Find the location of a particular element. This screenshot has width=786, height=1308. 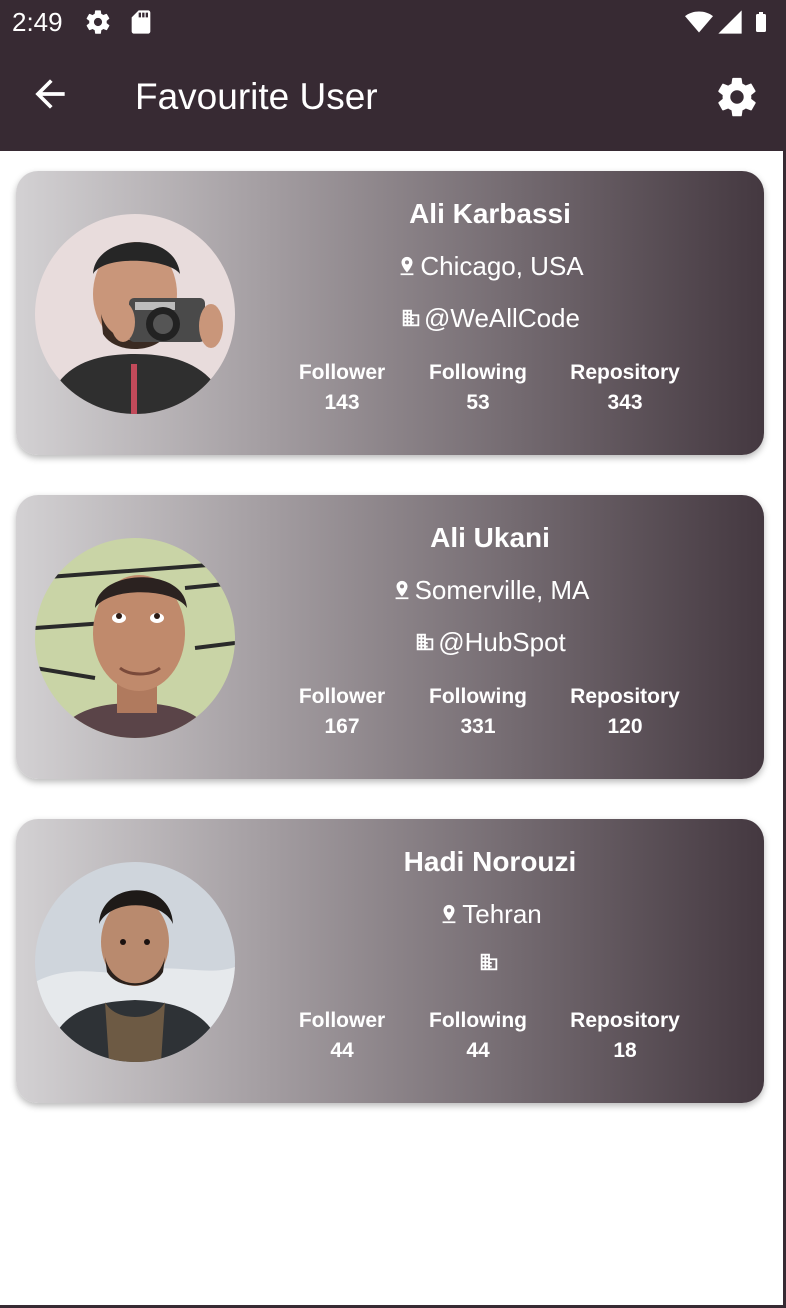

follower-count: 143 is located at coordinates (342, 402).